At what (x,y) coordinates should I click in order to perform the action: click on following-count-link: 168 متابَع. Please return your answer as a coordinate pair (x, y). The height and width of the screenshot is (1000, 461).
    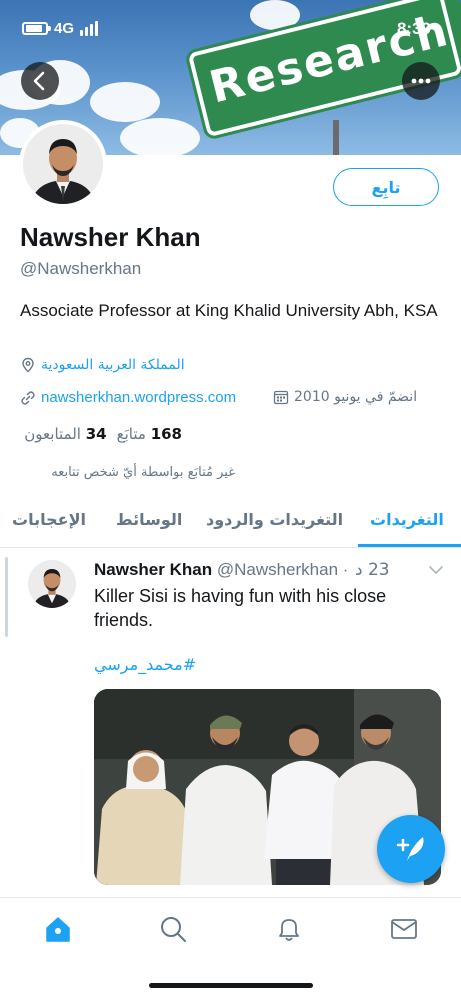
    Looking at the image, I should click on (149, 434).